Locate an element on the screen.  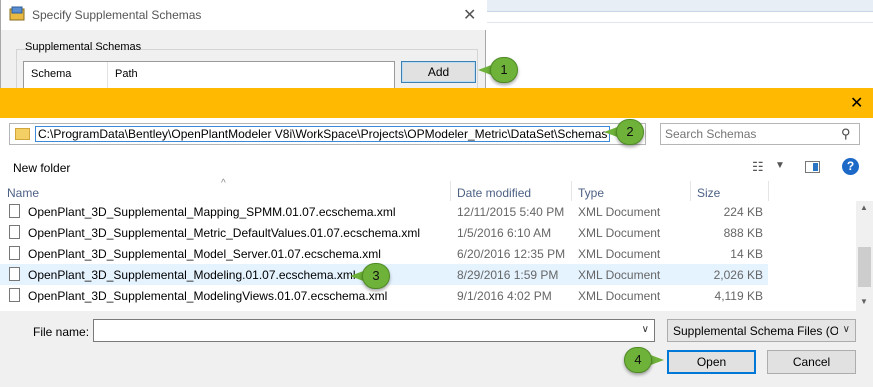
view-options-icon: ☷ is located at coordinates (758, 167).